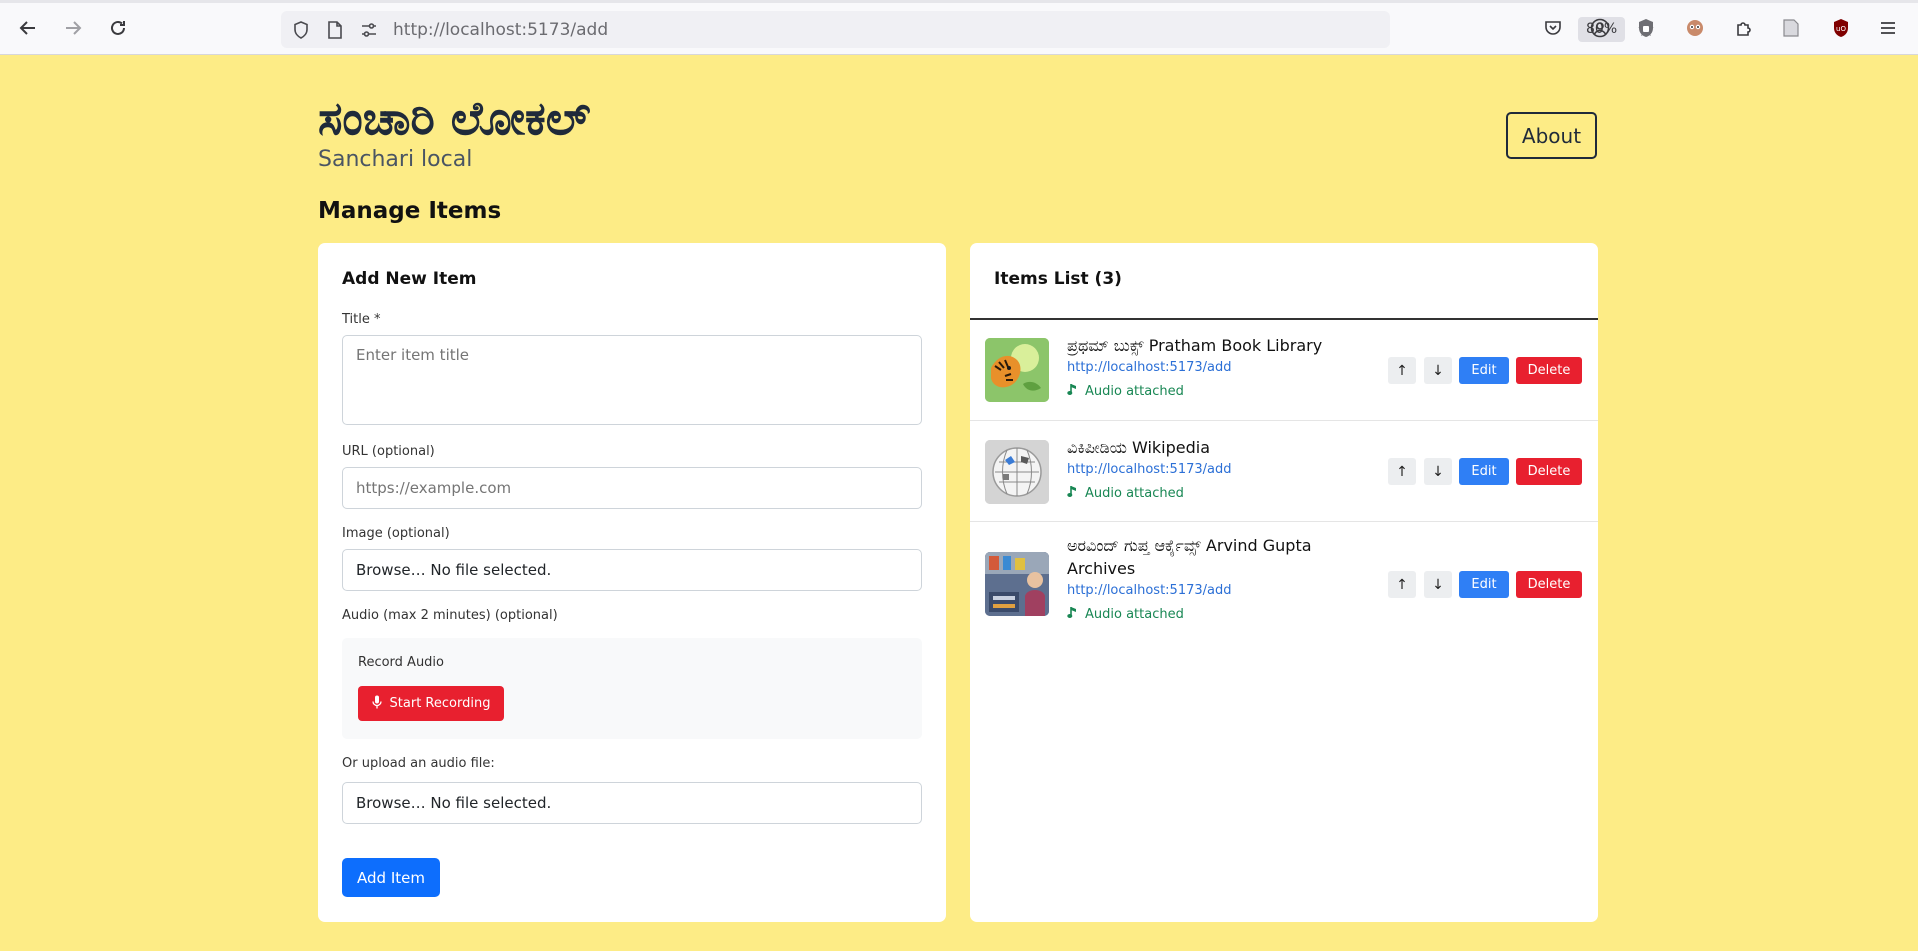 This screenshot has height=951, width=1918. What do you see at coordinates (1791, 28) in the screenshot?
I see `reader-doc-icon` at bounding box center [1791, 28].